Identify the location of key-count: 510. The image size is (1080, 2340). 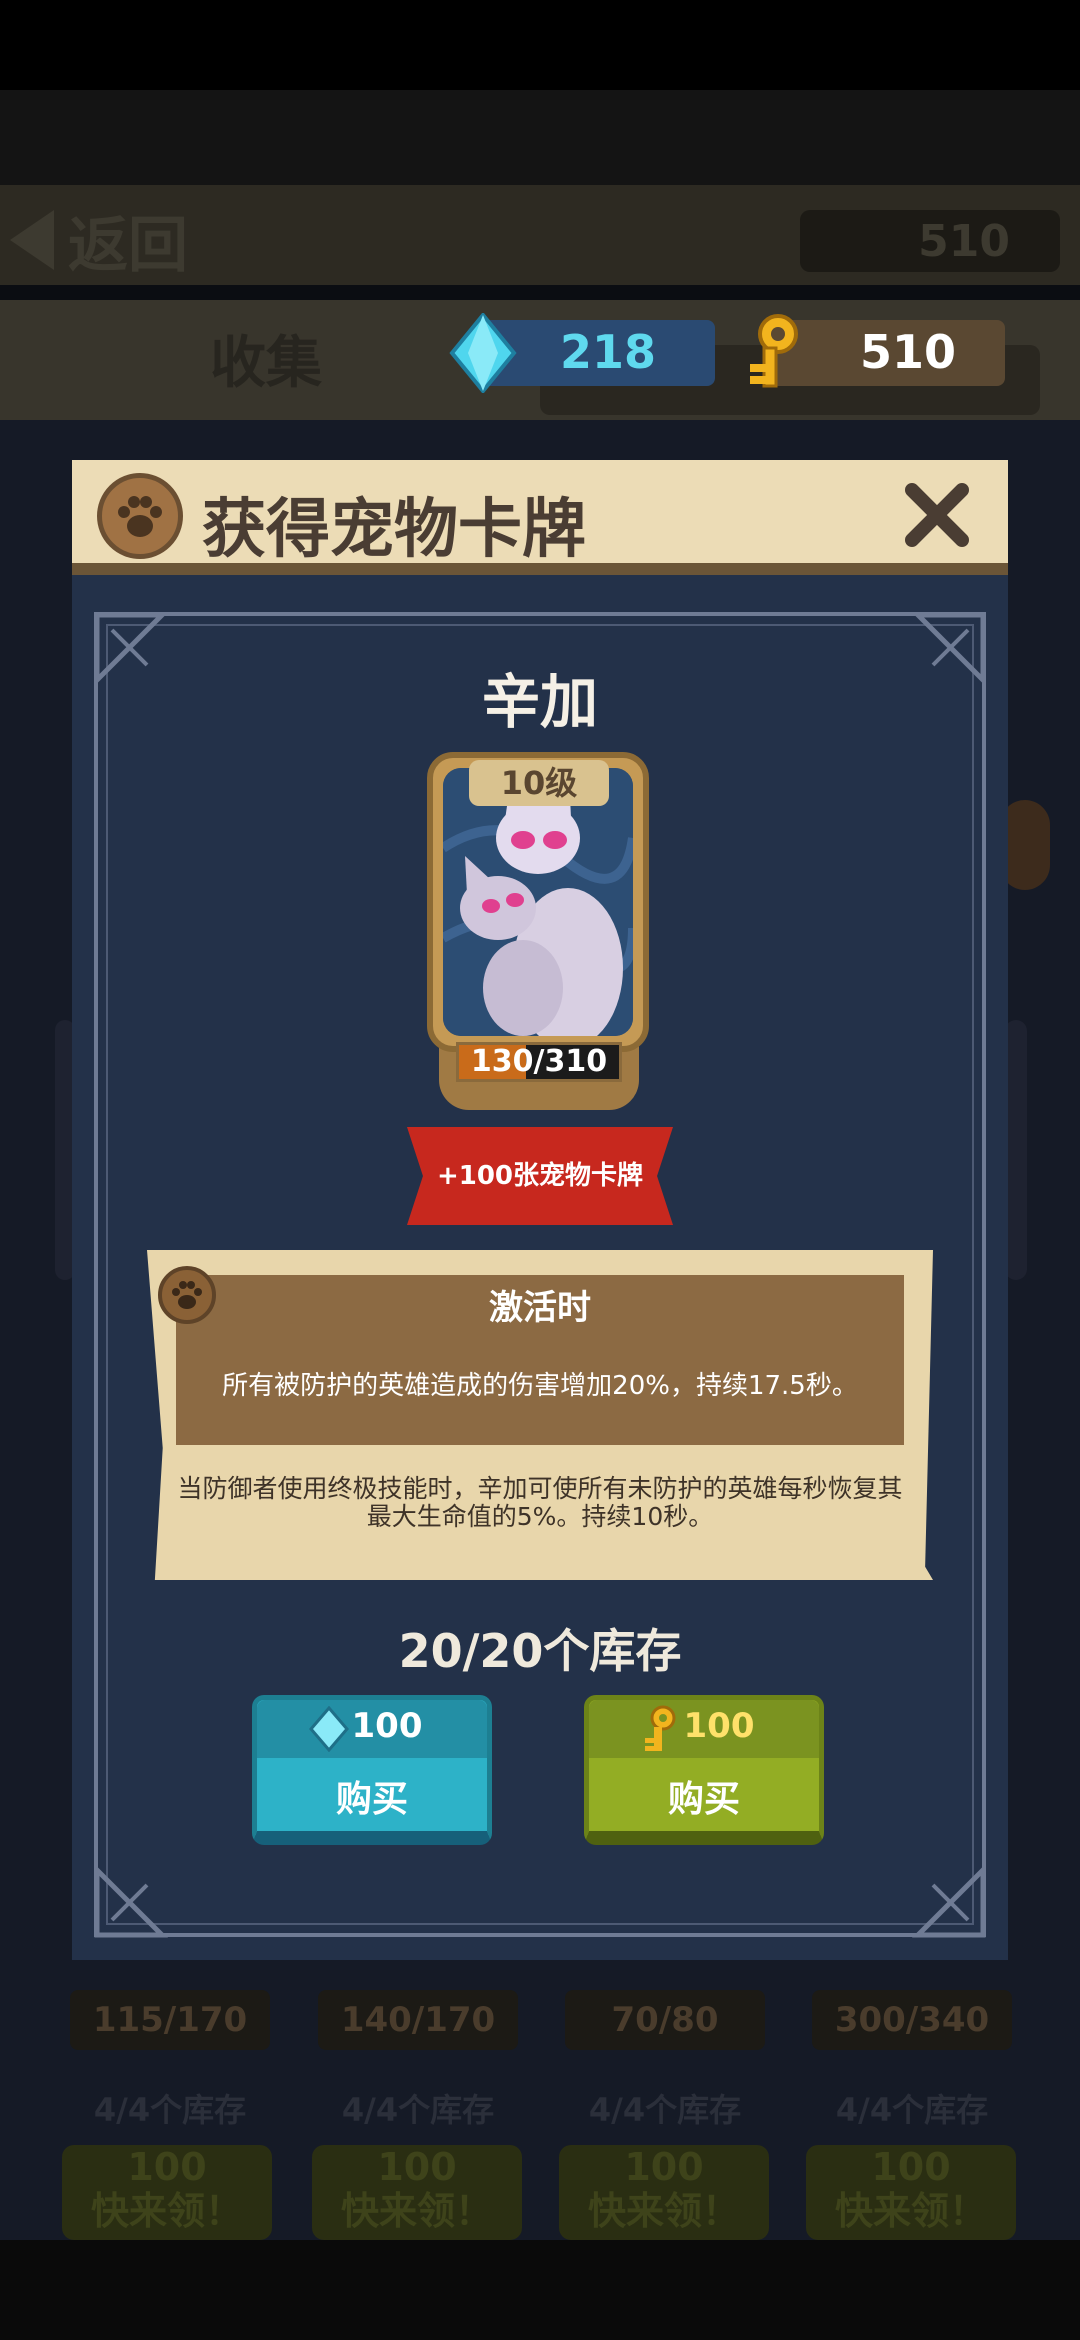
(908, 352).